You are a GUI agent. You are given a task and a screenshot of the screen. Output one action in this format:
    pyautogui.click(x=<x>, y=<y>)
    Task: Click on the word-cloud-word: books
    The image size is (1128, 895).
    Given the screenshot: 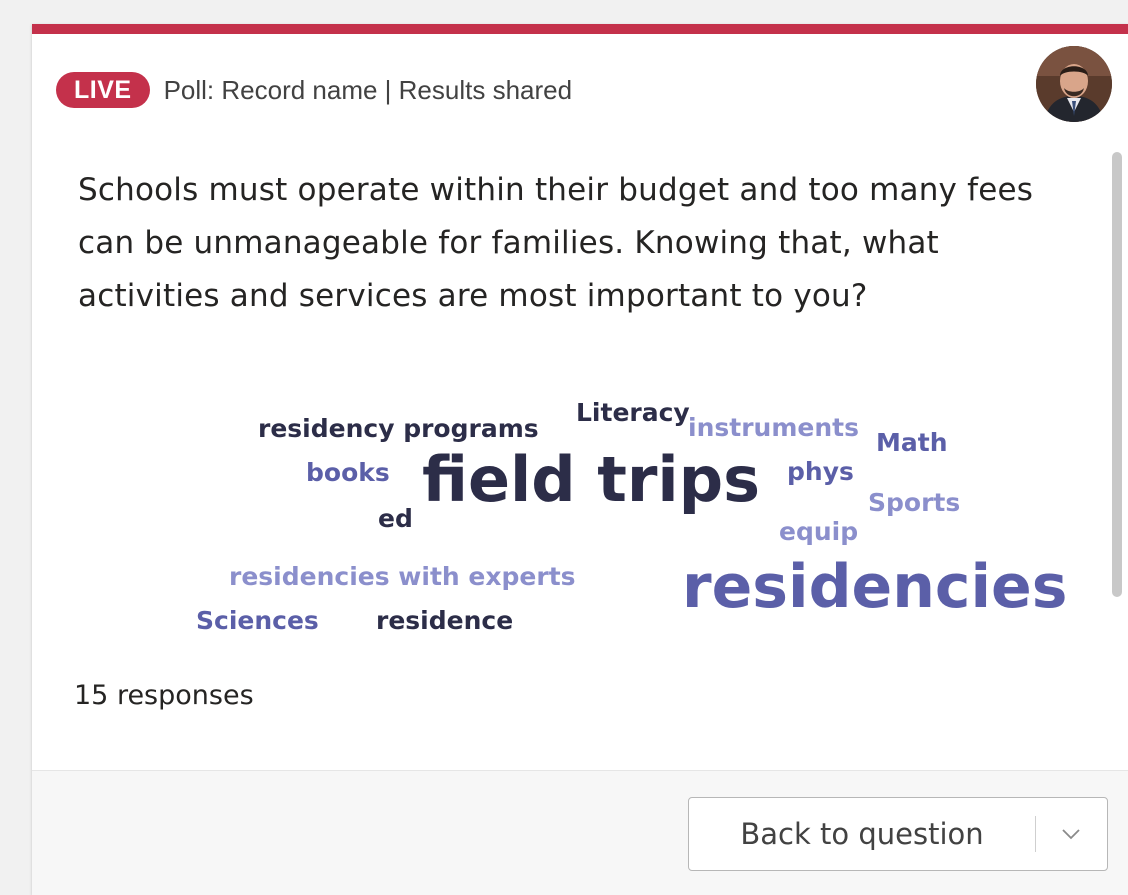 What is the action you would take?
    pyautogui.click(x=348, y=472)
    